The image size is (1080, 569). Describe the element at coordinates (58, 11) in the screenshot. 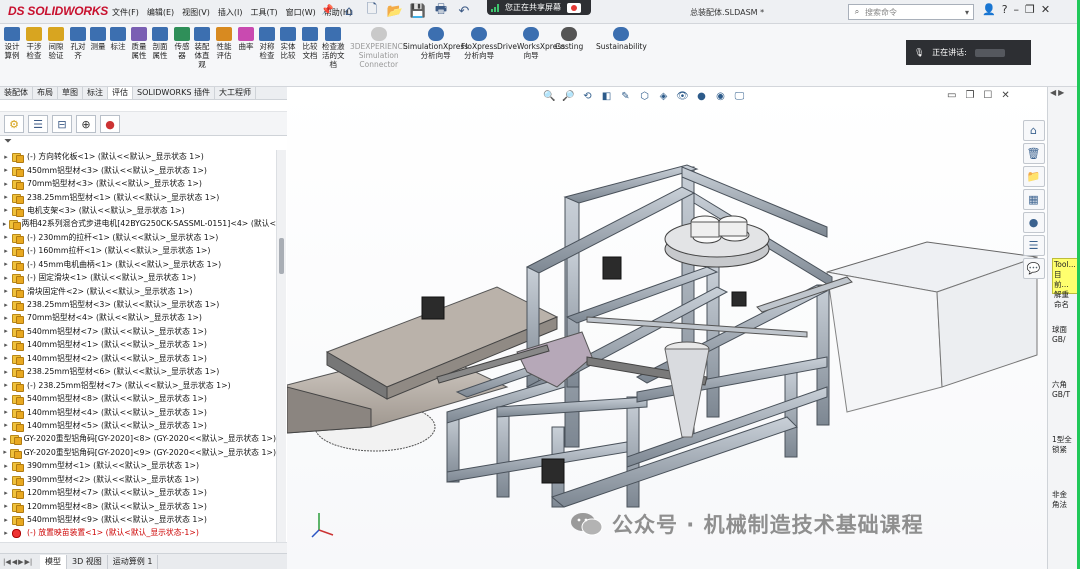

I see `solidworks-logo: DS SOLIDWORKS` at that location.